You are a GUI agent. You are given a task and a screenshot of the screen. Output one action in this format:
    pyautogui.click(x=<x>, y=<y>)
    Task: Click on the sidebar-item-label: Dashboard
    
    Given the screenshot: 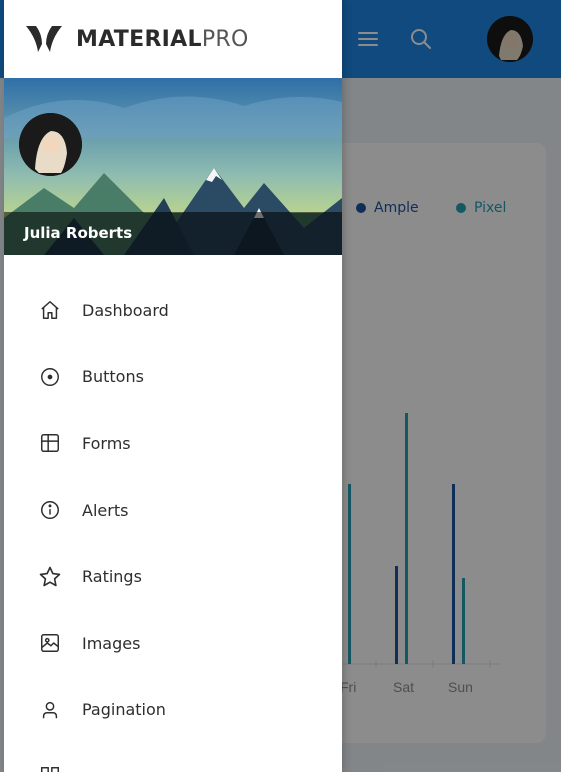 What is the action you would take?
    pyautogui.click(x=125, y=310)
    